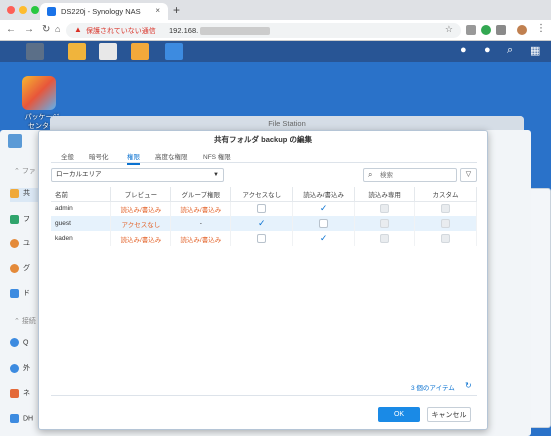 The image size is (551, 436). Describe the element at coordinates (23, 10) in the screenshot. I see `minimize-window-button` at that location.